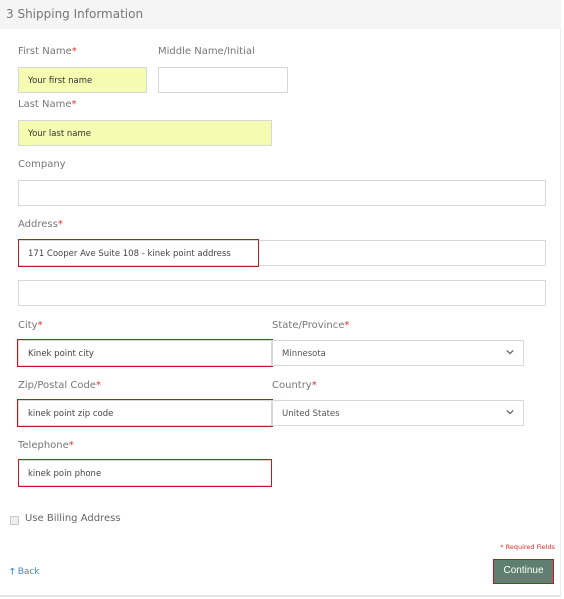 The height and width of the screenshot is (599, 564). Describe the element at coordinates (523, 571) in the screenshot. I see `continue-button: Continue` at that location.